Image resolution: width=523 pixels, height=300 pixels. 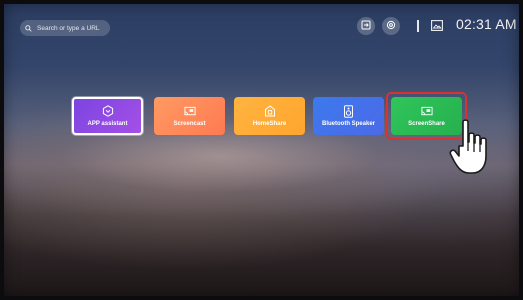 What do you see at coordinates (349, 111) in the screenshot?
I see `speaker-icon` at bounding box center [349, 111].